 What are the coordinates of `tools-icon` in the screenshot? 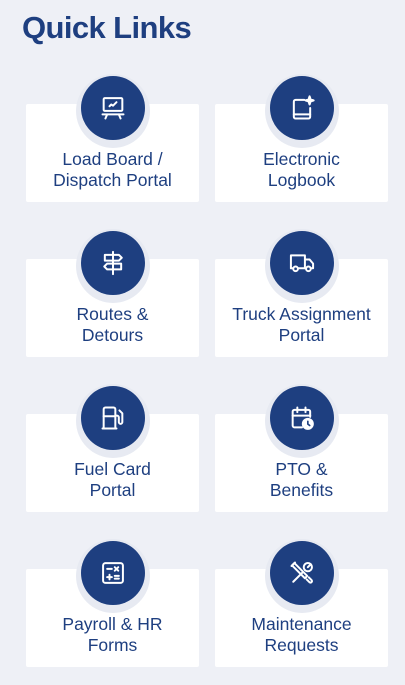 It's located at (301, 573).